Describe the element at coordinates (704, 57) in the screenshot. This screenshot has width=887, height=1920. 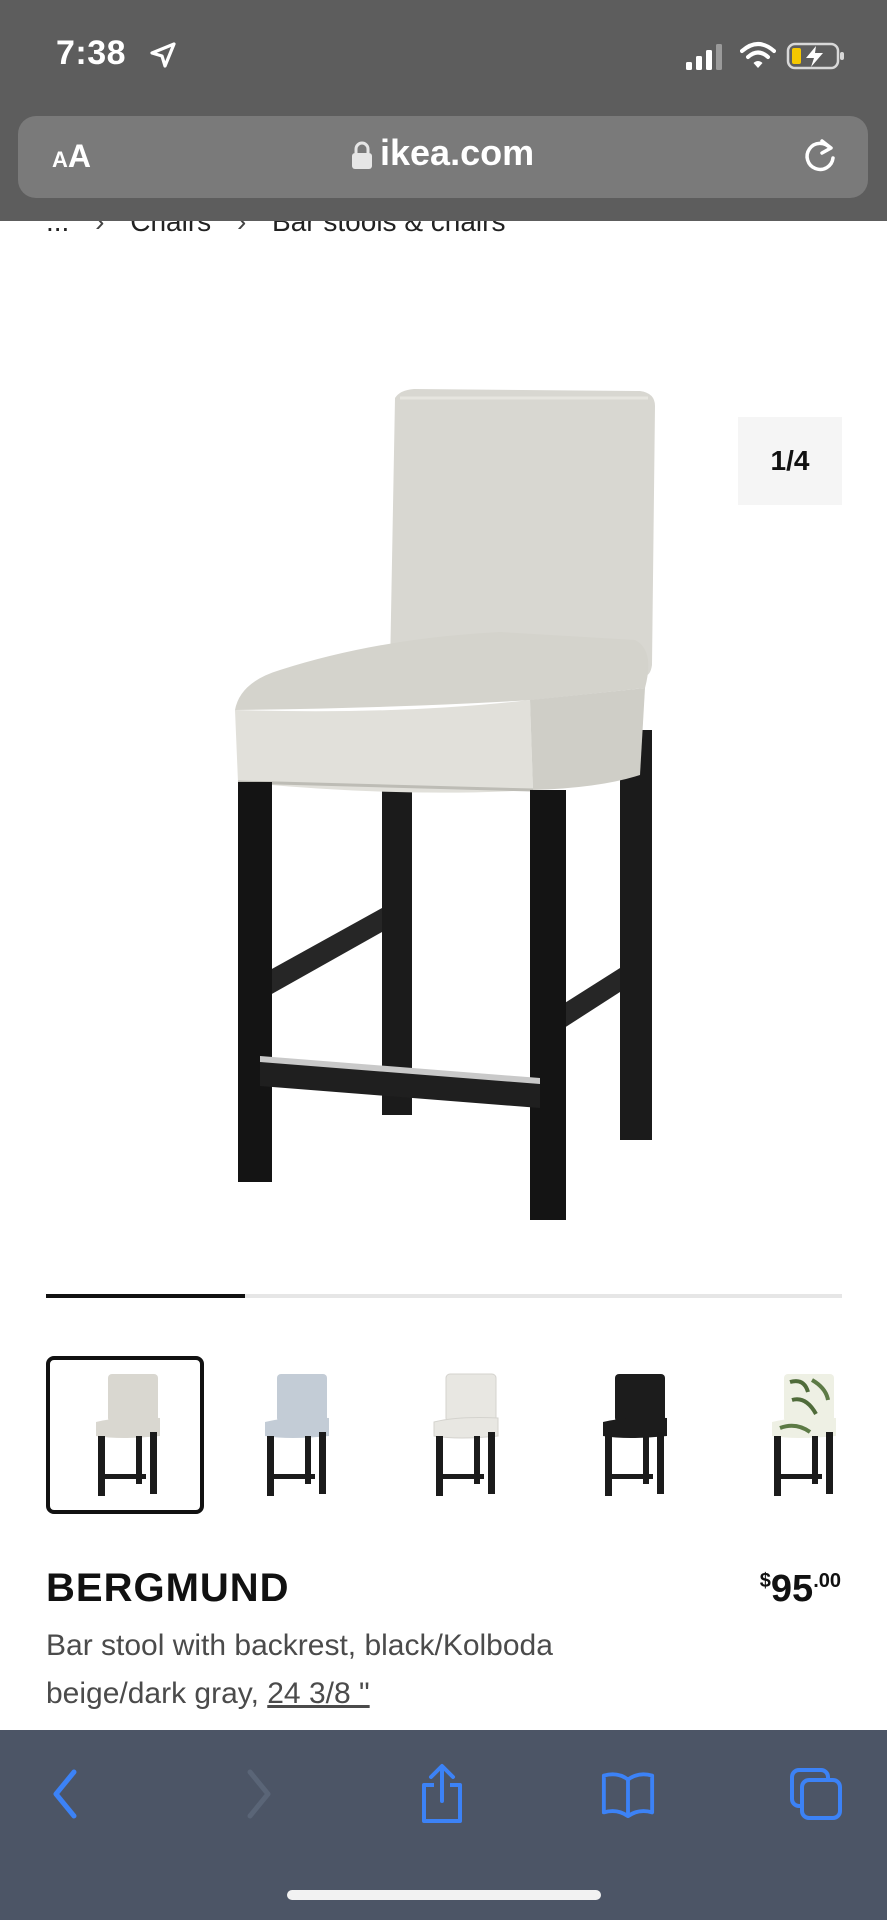
I see `cellular-signal-icon` at that location.